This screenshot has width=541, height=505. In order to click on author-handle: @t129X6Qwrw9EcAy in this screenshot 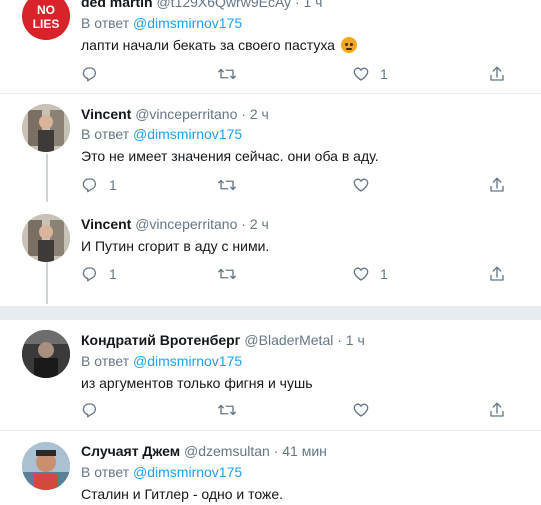, I will do `click(223, 5)`.